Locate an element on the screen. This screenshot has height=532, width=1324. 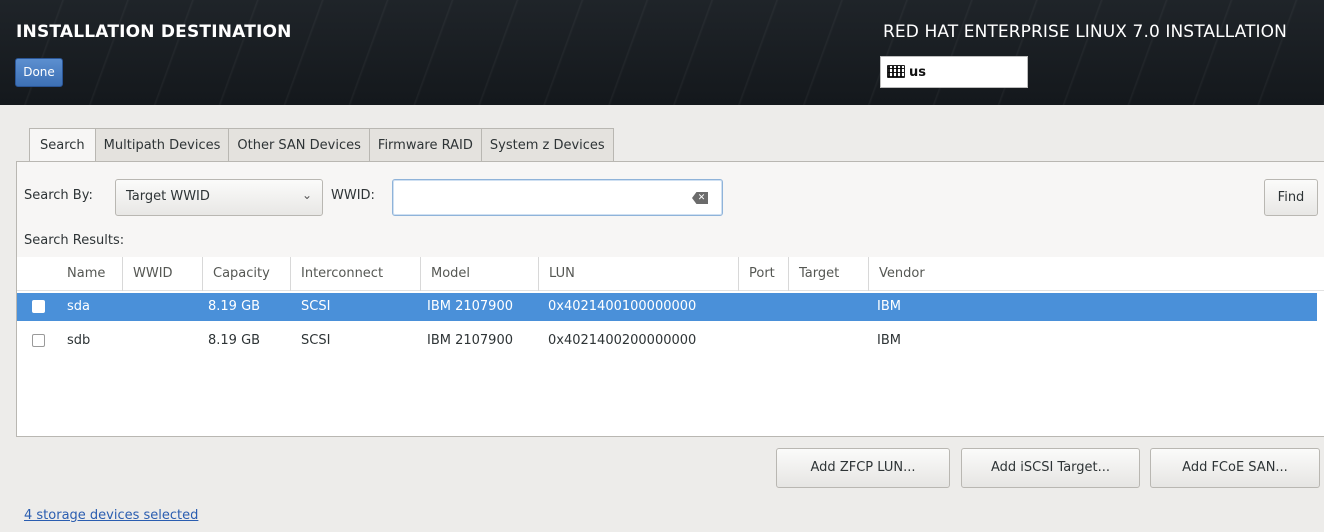
tab-search: Search is located at coordinates (62, 145).